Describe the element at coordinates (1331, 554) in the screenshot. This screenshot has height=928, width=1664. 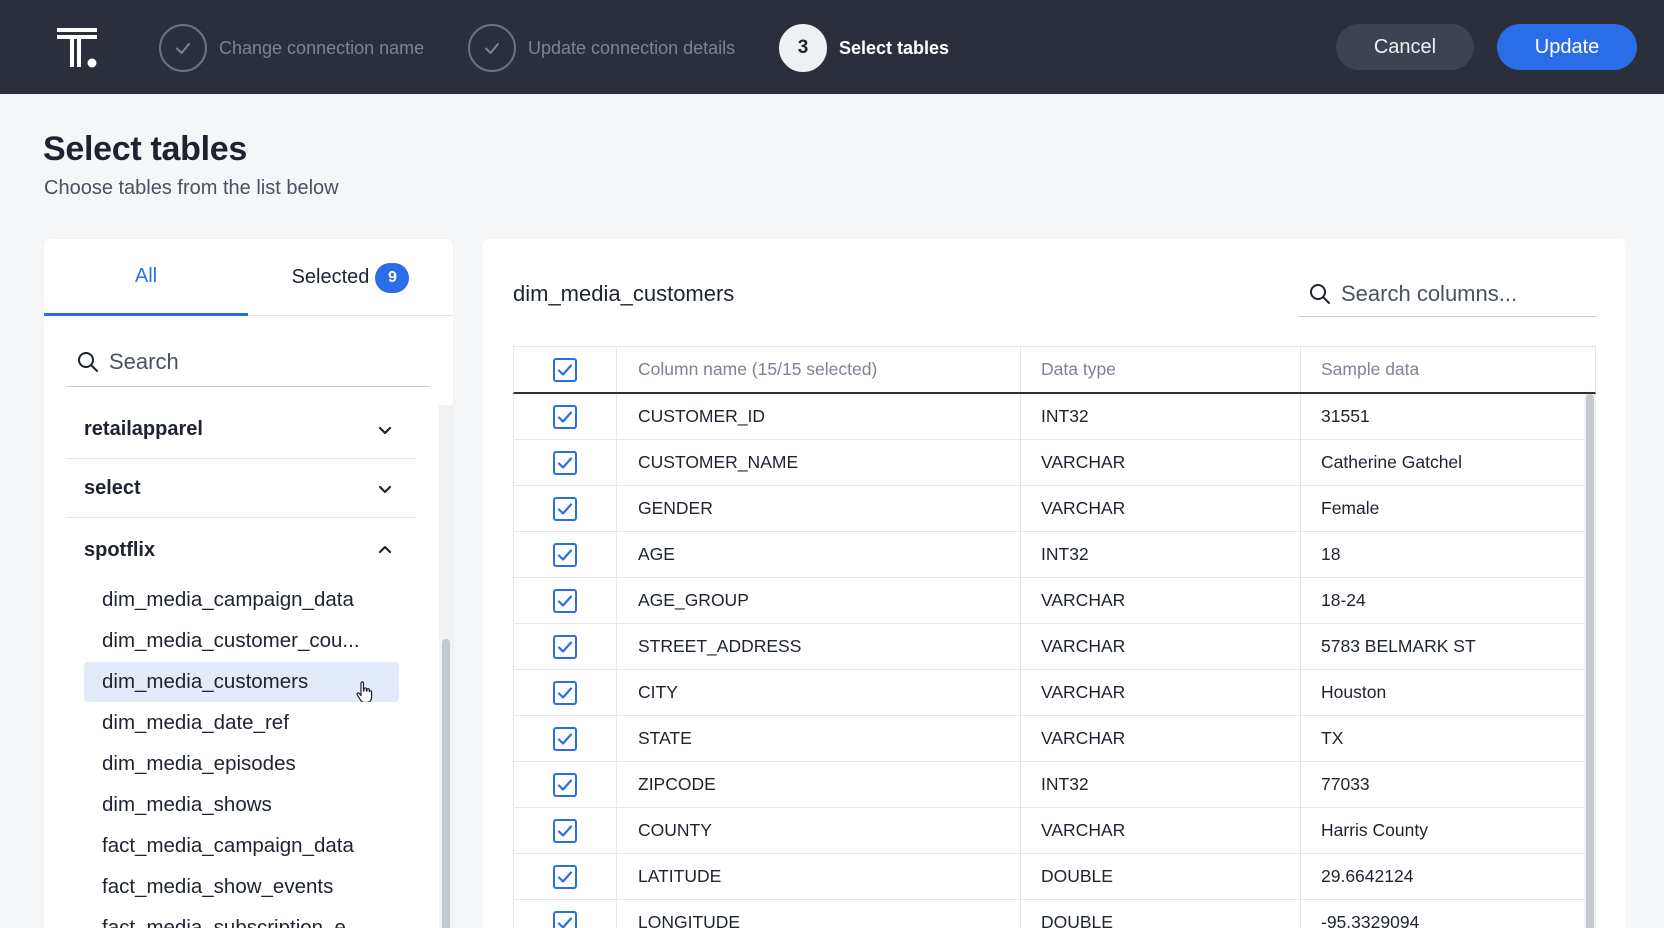
I see `sample-data-cell: 18` at that location.